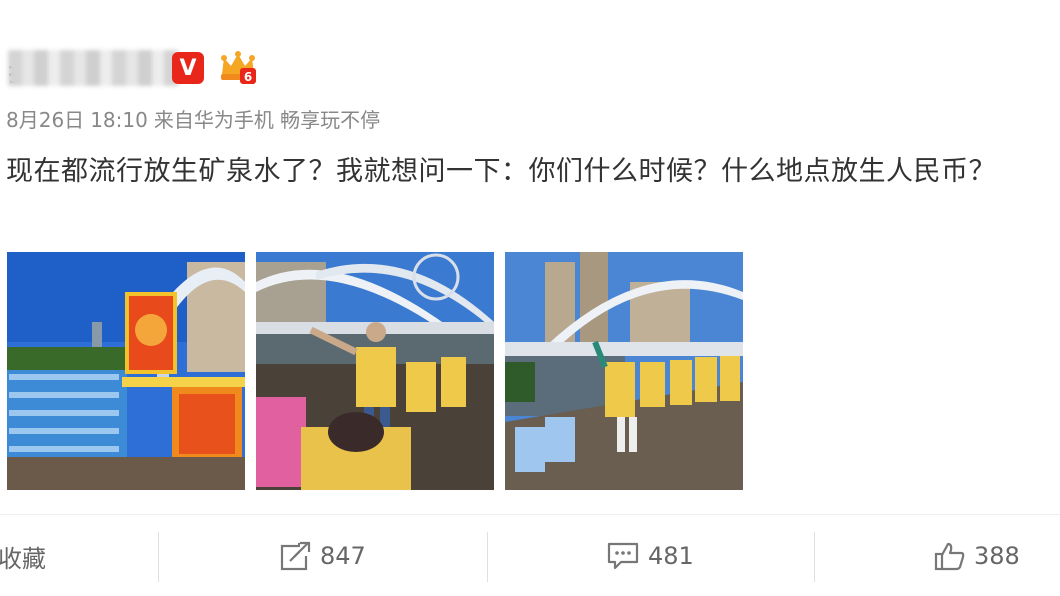 The width and height of the screenshot is (1060, 596). What do you see at coordinates (623, 556) in the screenshot?
I see `comment-icon` at bounding box center [623, 556].